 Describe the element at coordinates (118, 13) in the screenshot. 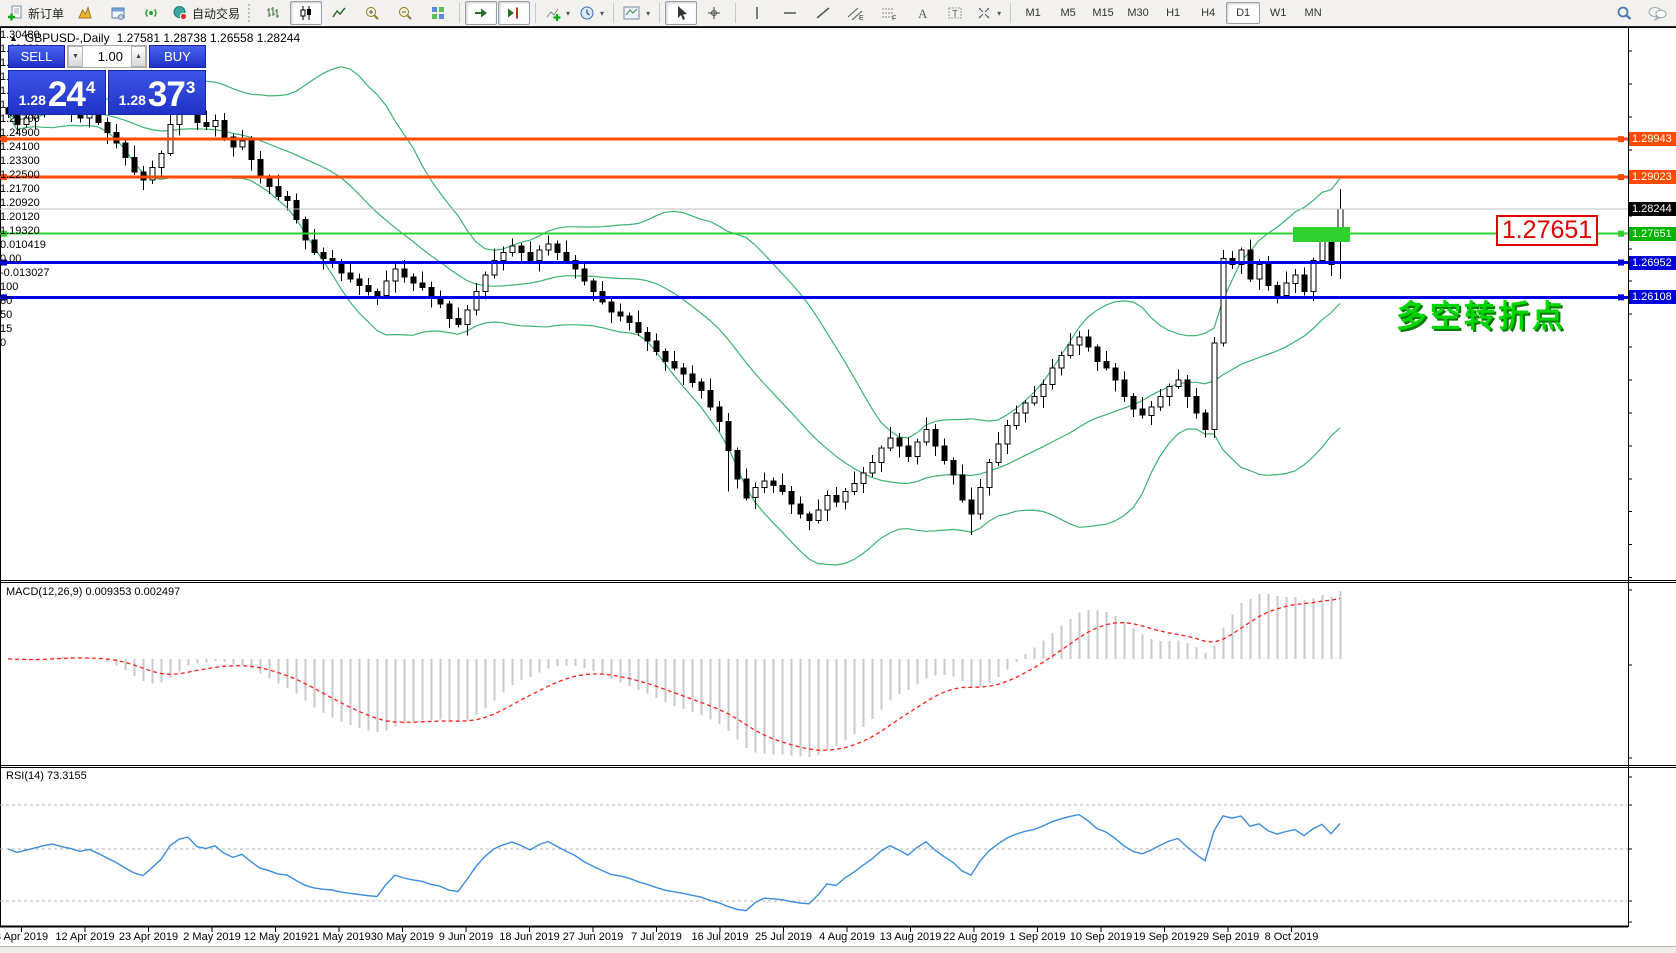

I see `terminal-button` at that location.